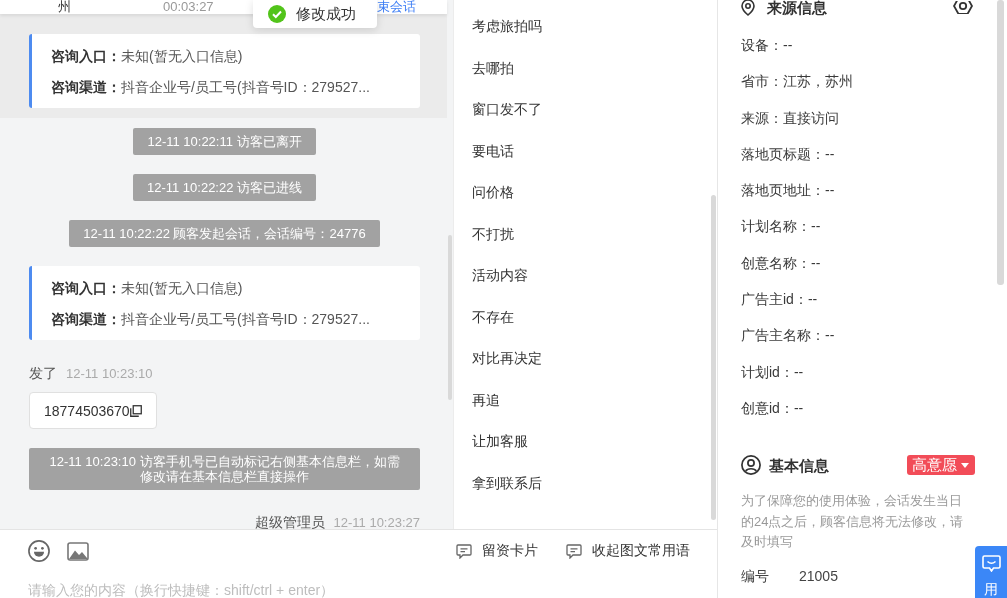 The width and height of the screenshot is (1007, 598). Describe the element at coordinates (484, 68) in the screenshot. I see `phrase-item: 去哪拍` at that location.